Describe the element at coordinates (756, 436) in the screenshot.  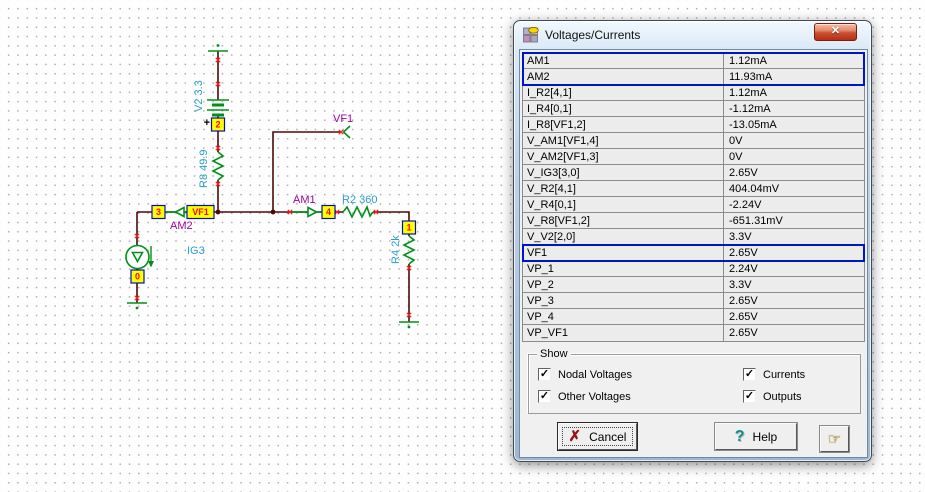
I see `help-button: ? Help` at that location.